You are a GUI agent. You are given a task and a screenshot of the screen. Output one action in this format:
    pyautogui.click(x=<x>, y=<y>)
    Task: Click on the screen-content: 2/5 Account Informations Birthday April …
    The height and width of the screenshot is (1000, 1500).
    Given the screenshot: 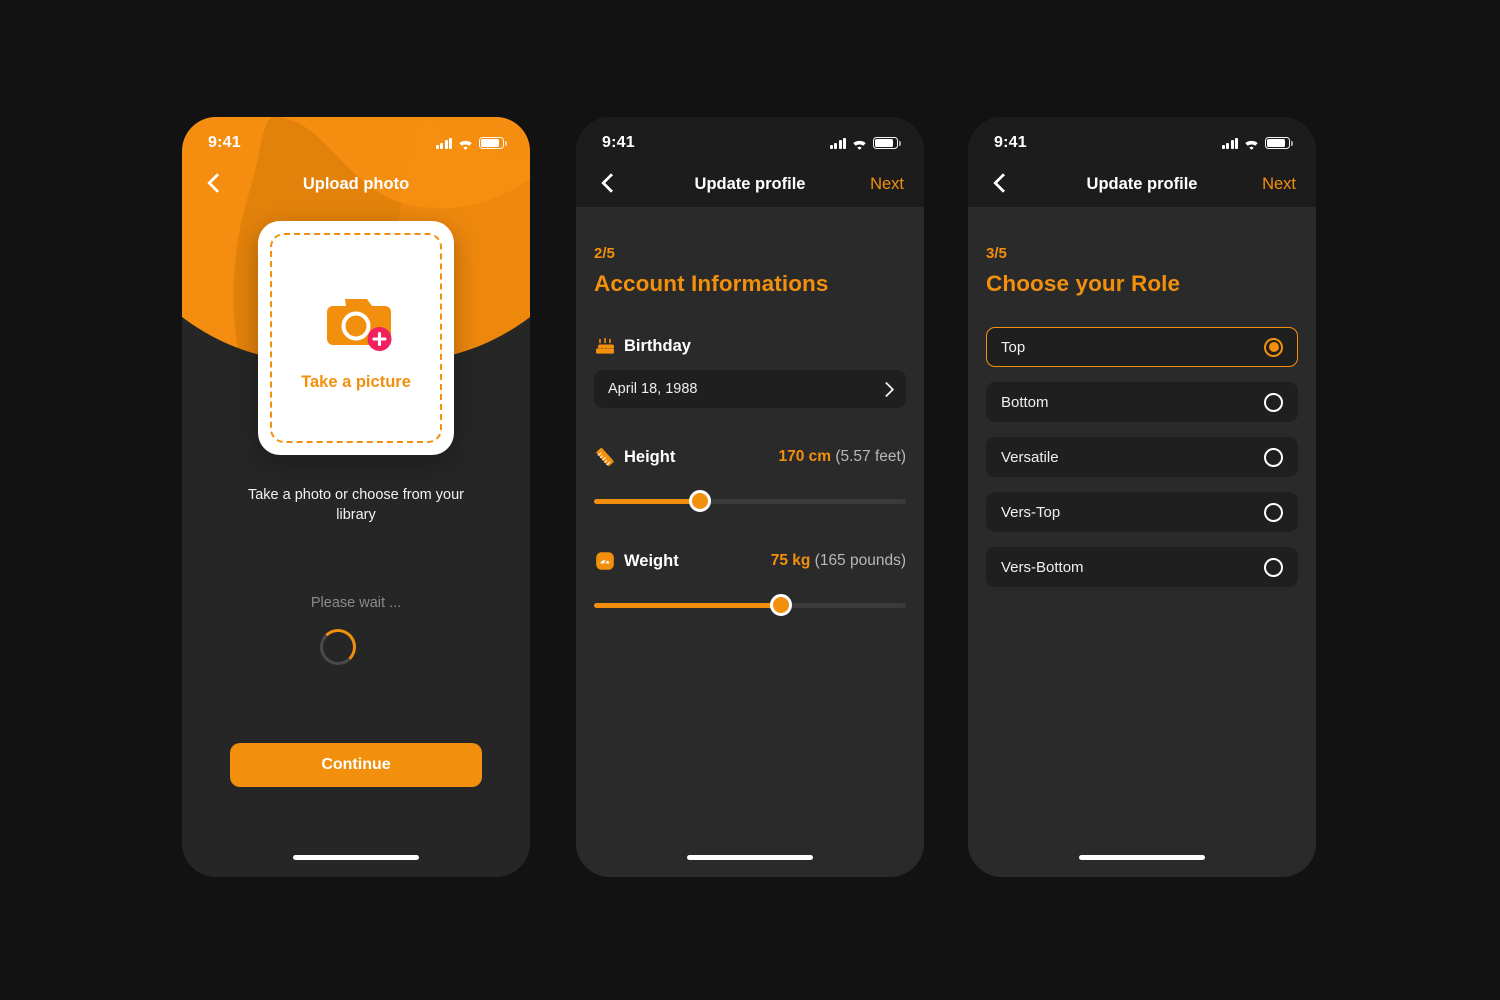 What is the action you would take?
    pyautogui.click(x=750, y=430)
    